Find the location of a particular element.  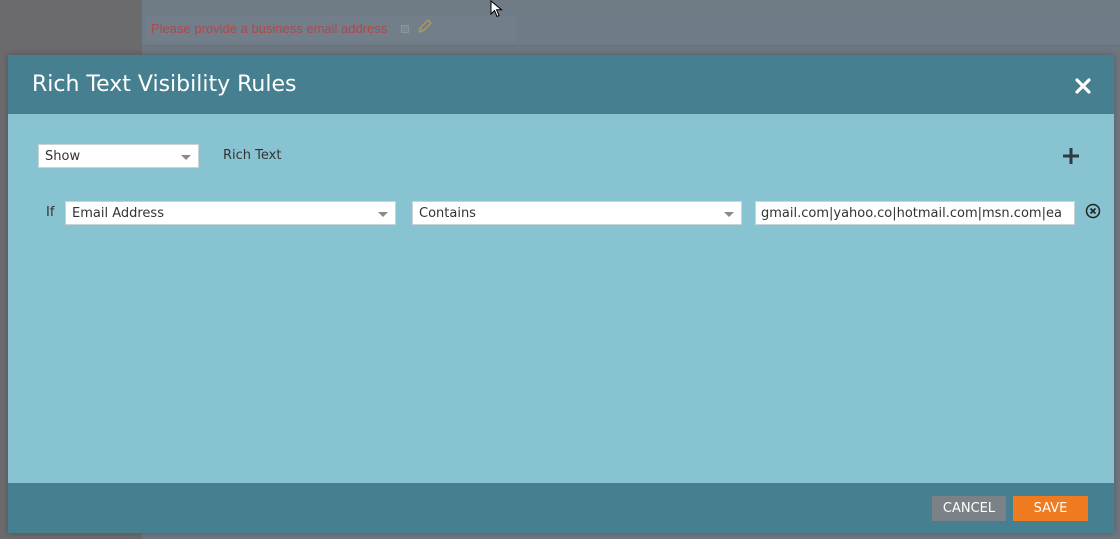

background-checkbox is located at coordinates (405, 29).